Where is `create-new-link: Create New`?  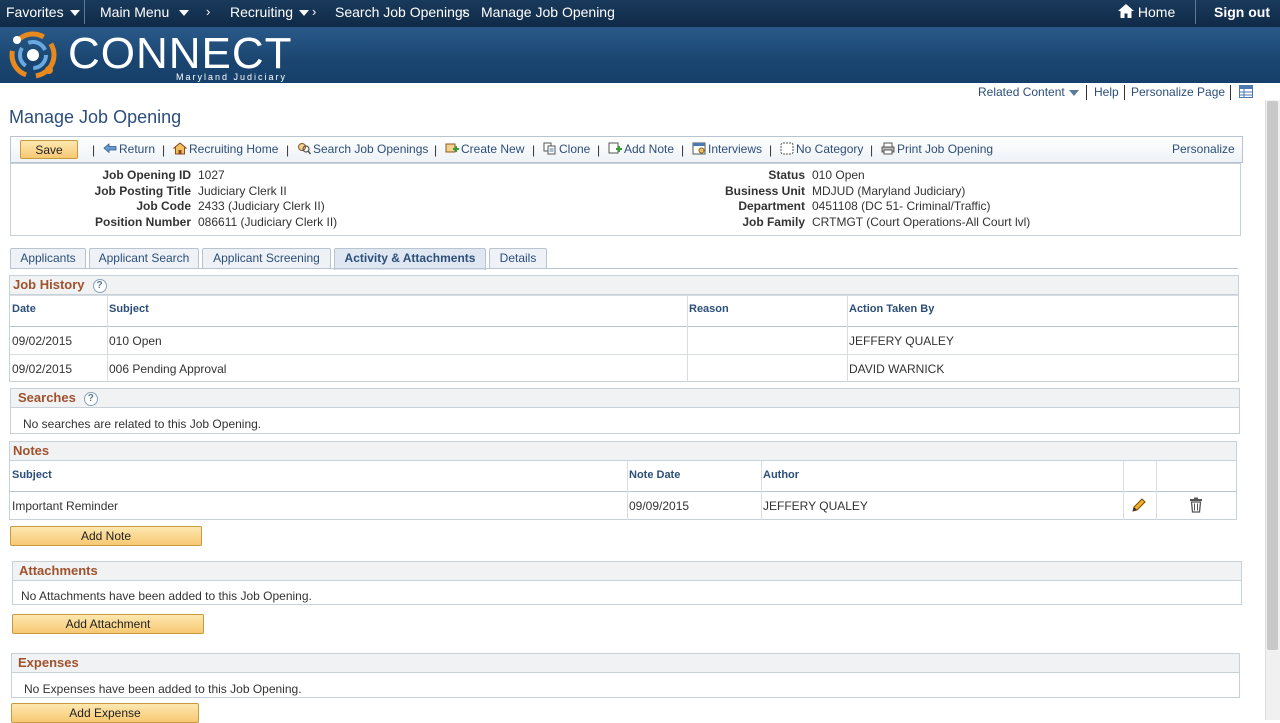 create-new-link: Create New is located at coordinates (484, 149).